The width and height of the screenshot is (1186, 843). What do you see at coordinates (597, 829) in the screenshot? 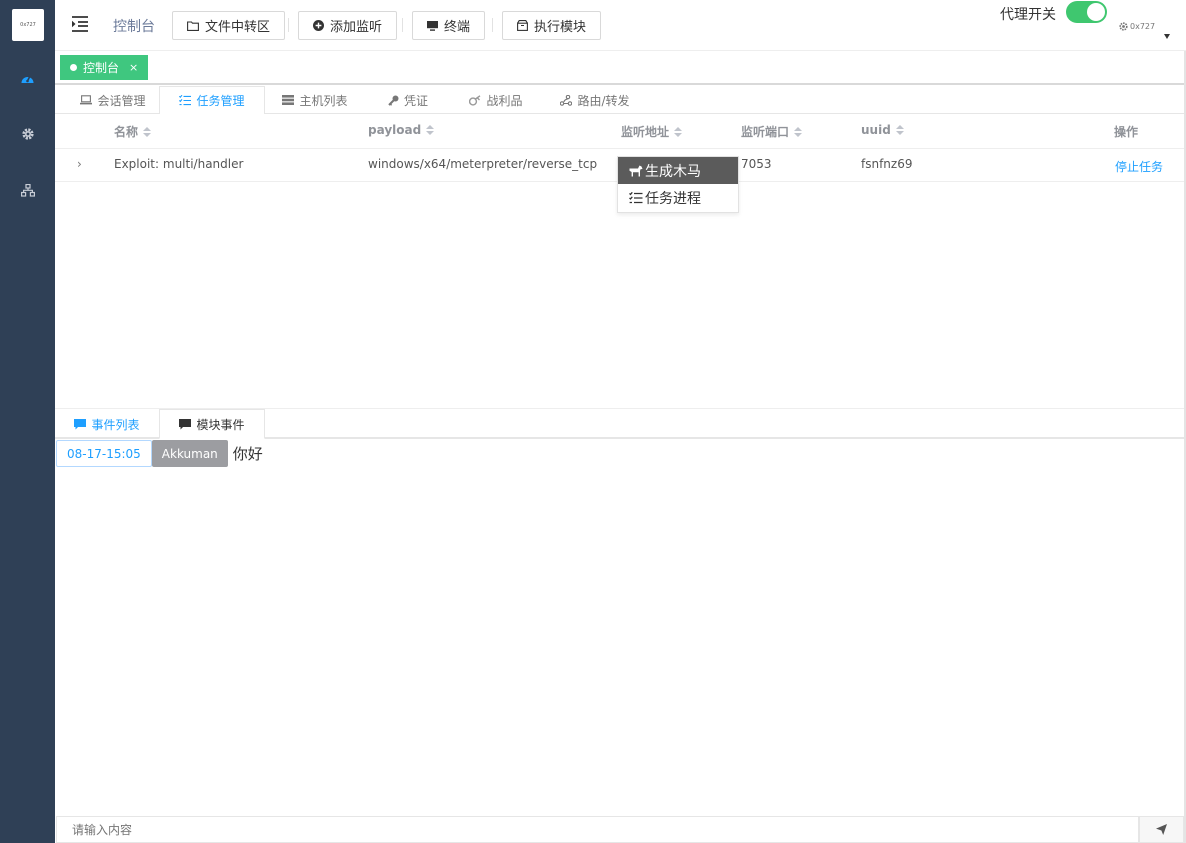
I see `message-input` at bounding box center [597, 829].